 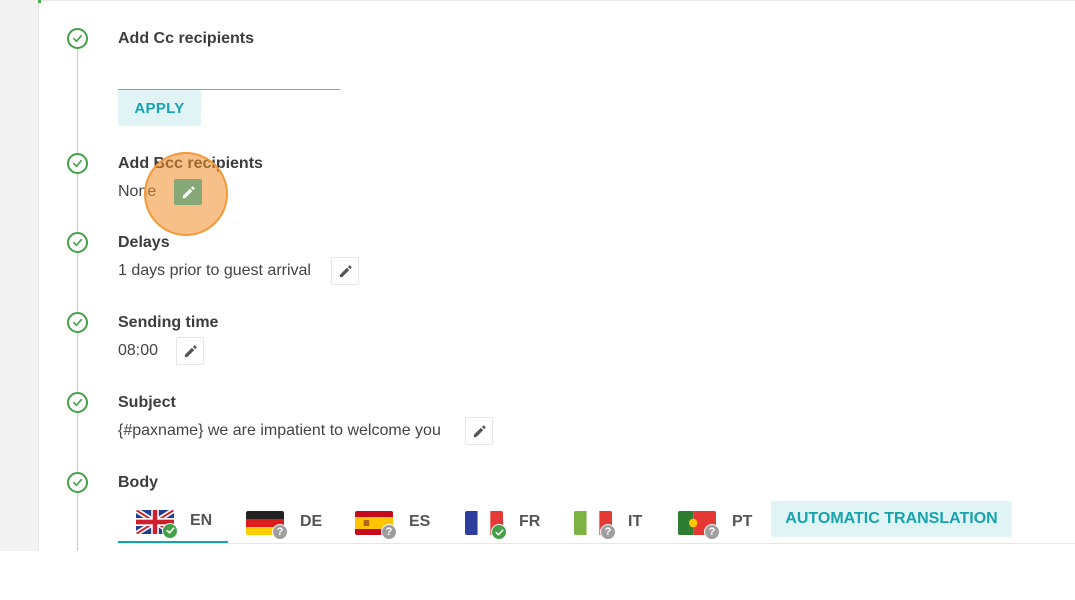 I want to click on tab-language-it: ? IT, so click(x=619, y=522).